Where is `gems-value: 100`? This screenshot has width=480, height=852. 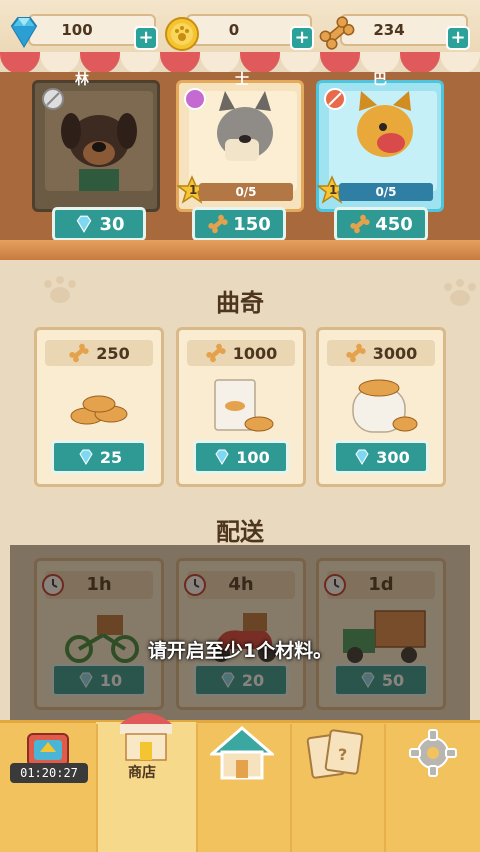 gems-value: 100 is located at coordinates (77, 30).